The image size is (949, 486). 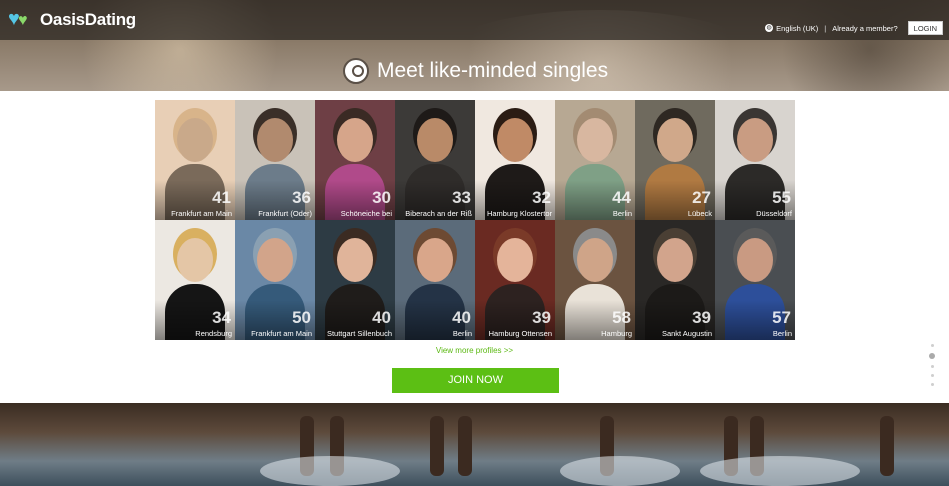 I want to click on profile-card: 30 Schöneiche bei, so click(x=355, y=160).